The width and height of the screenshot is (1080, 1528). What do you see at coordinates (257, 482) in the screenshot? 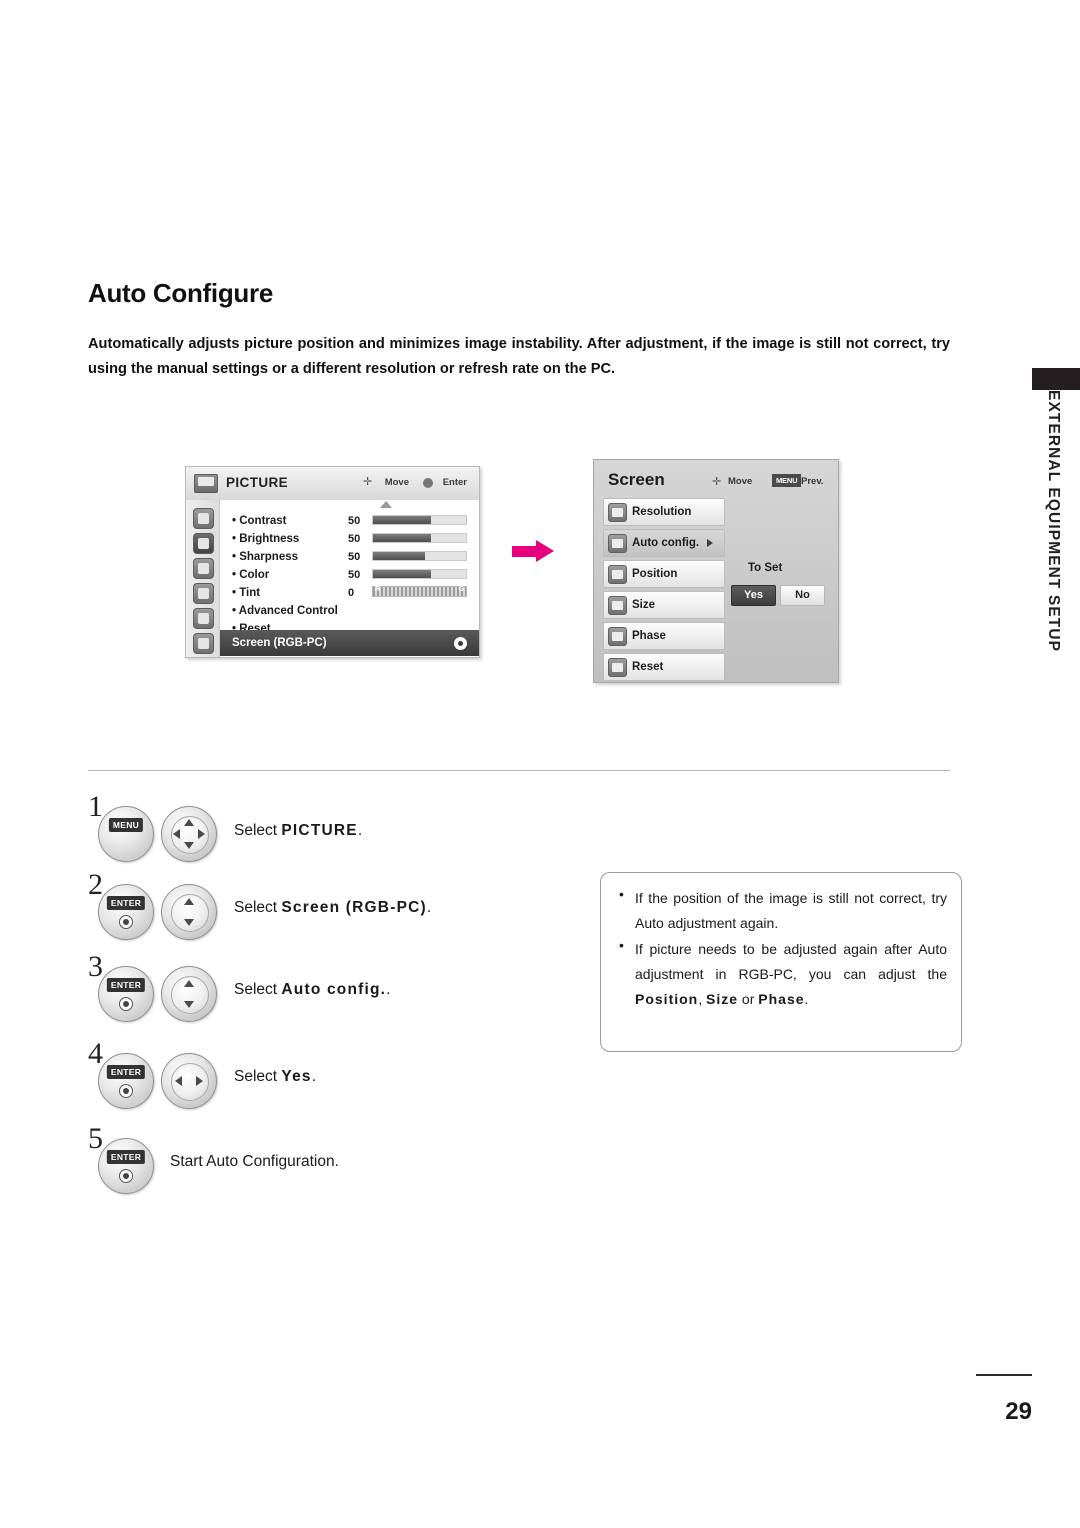
I see `osd-picture-title: PICTURE` at bounding box center [257, 482].